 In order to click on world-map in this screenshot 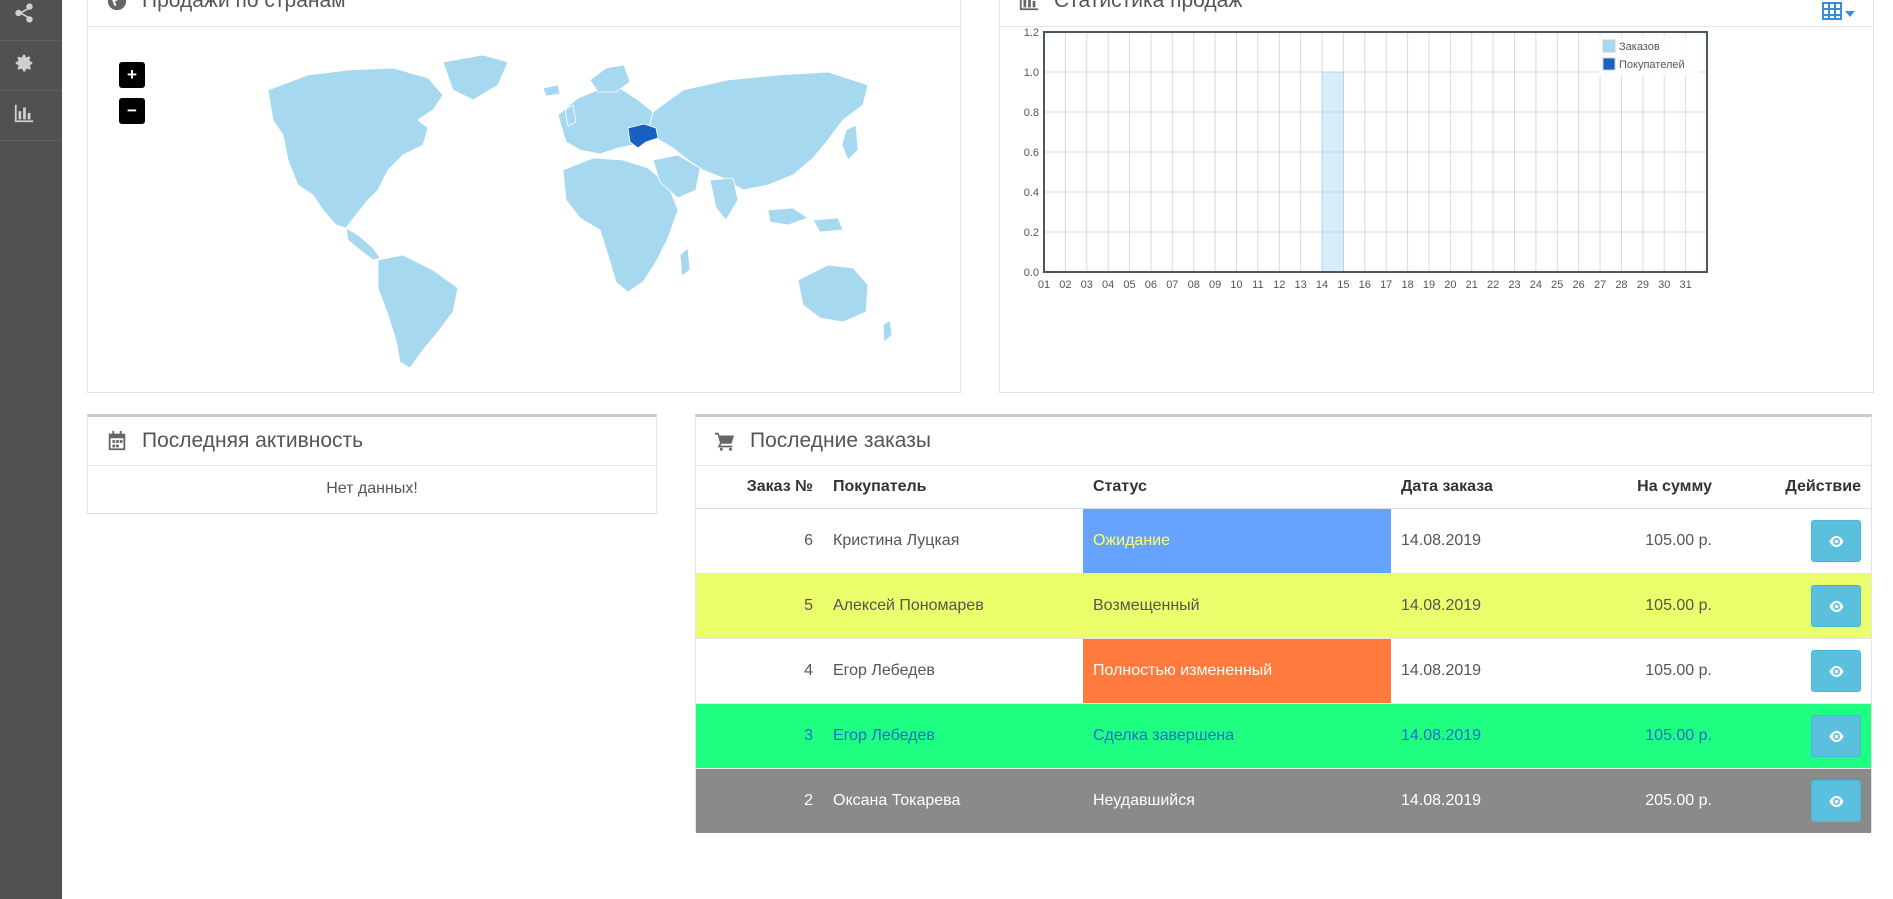, I will do `click(568, 210)`.